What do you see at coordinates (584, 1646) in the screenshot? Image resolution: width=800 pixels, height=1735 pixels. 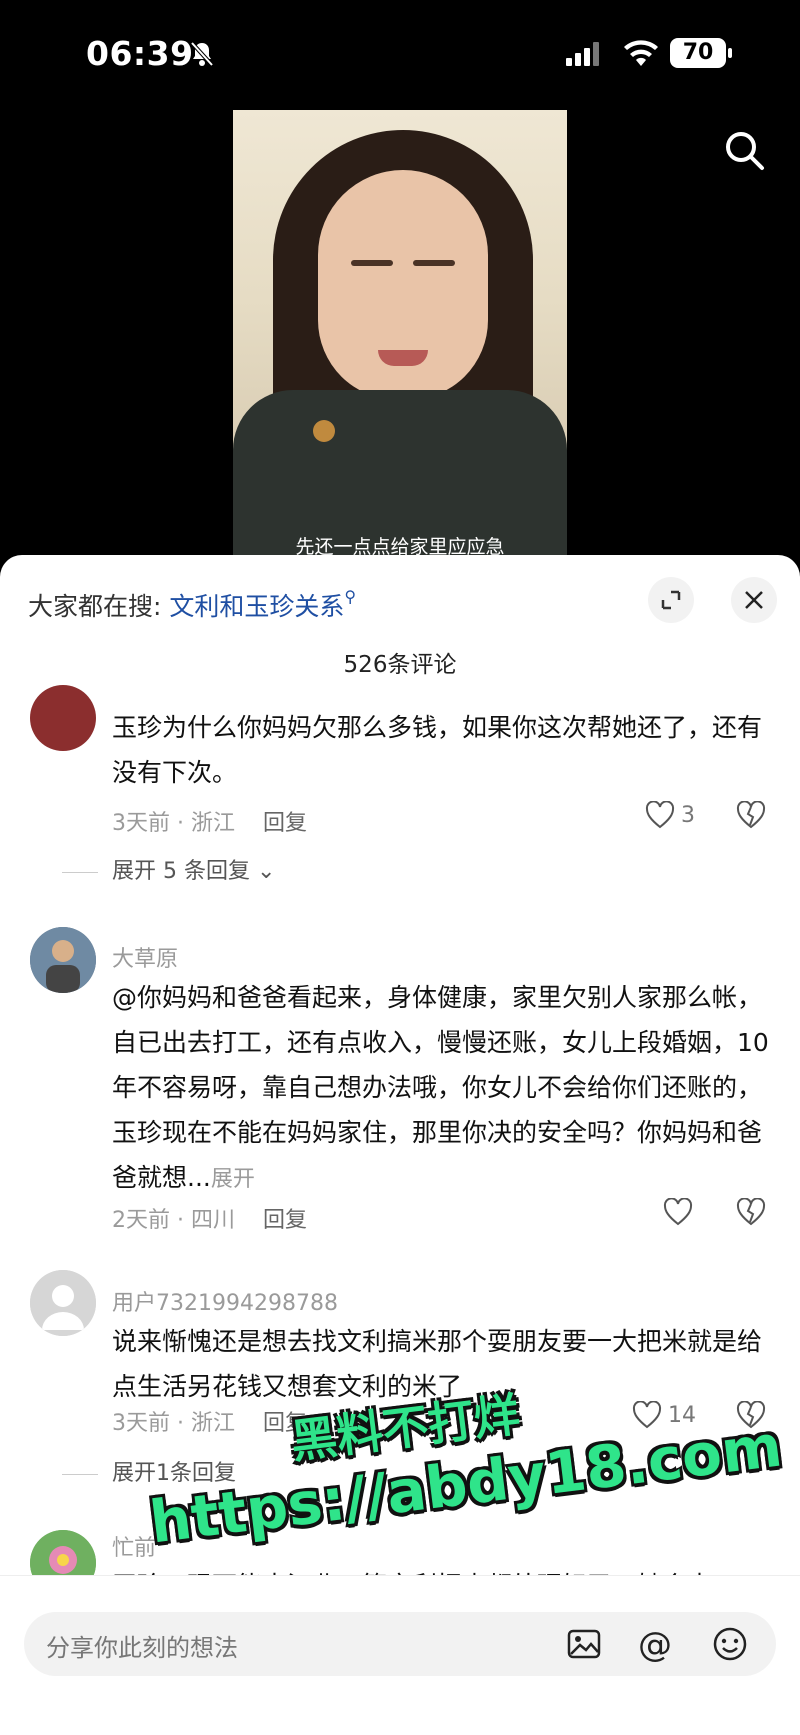 I see `image-icon` at bounding box center [584, 1646].